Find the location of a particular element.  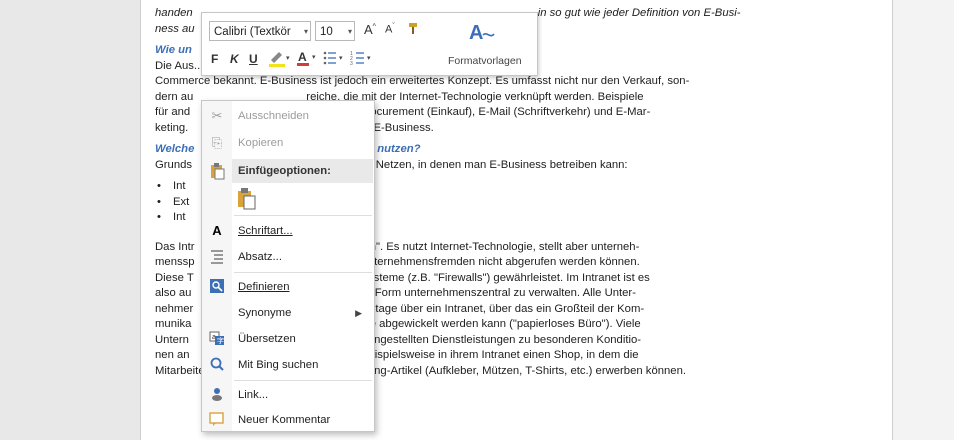

styles-icon: A is located at coordinates (482, 33).